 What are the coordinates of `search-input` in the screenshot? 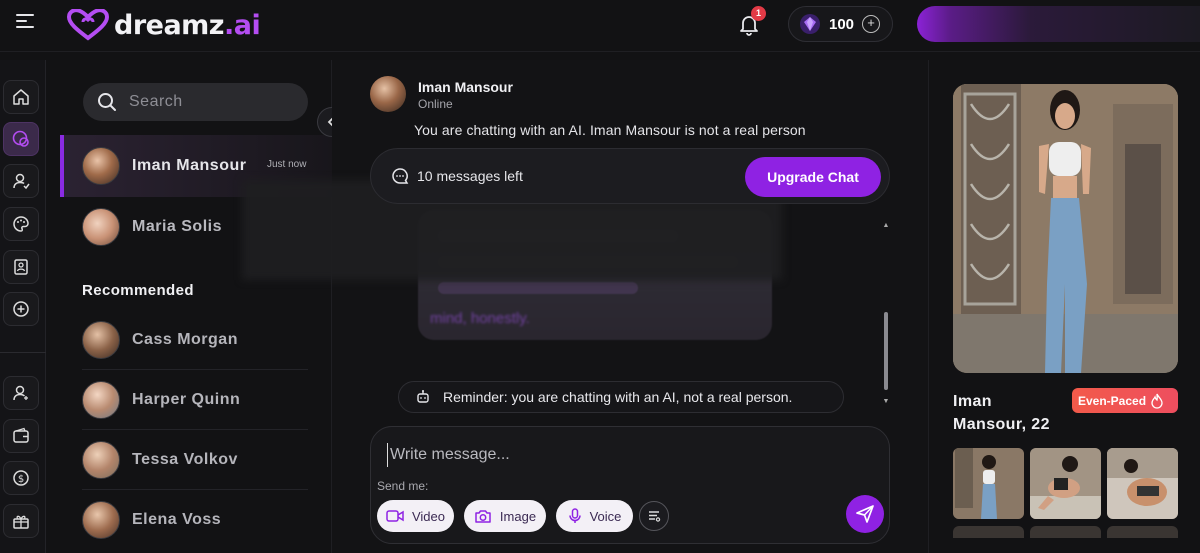 It's located at (209, 102).